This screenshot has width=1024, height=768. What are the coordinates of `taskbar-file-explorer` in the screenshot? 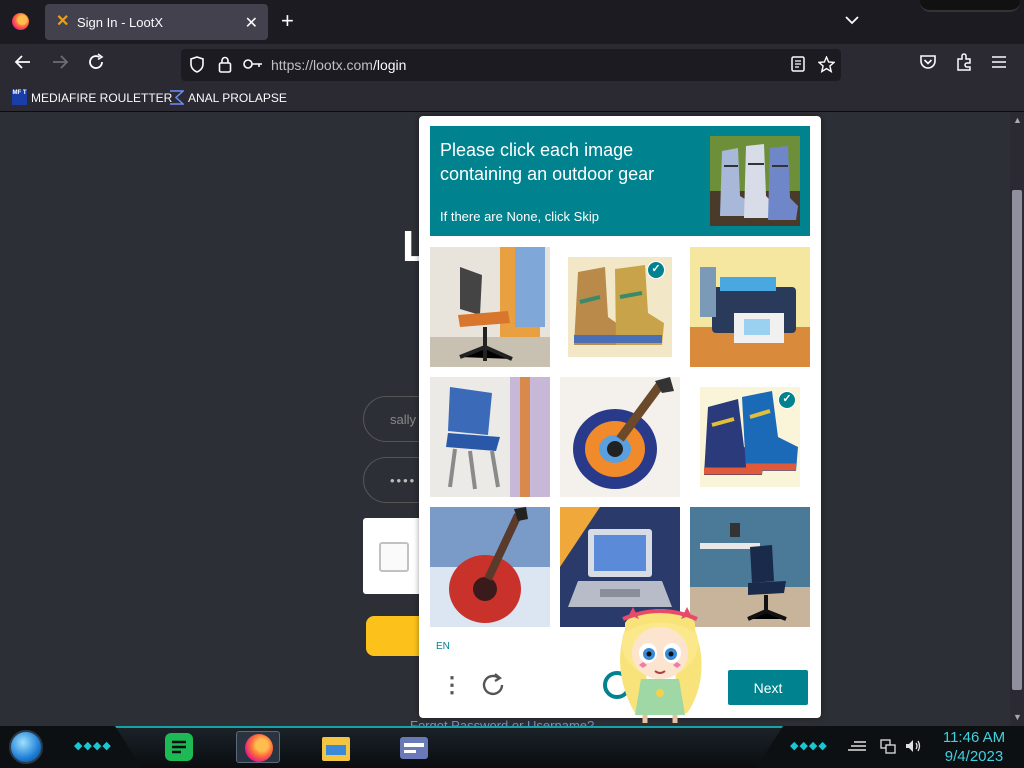 It's located at (336, 747).